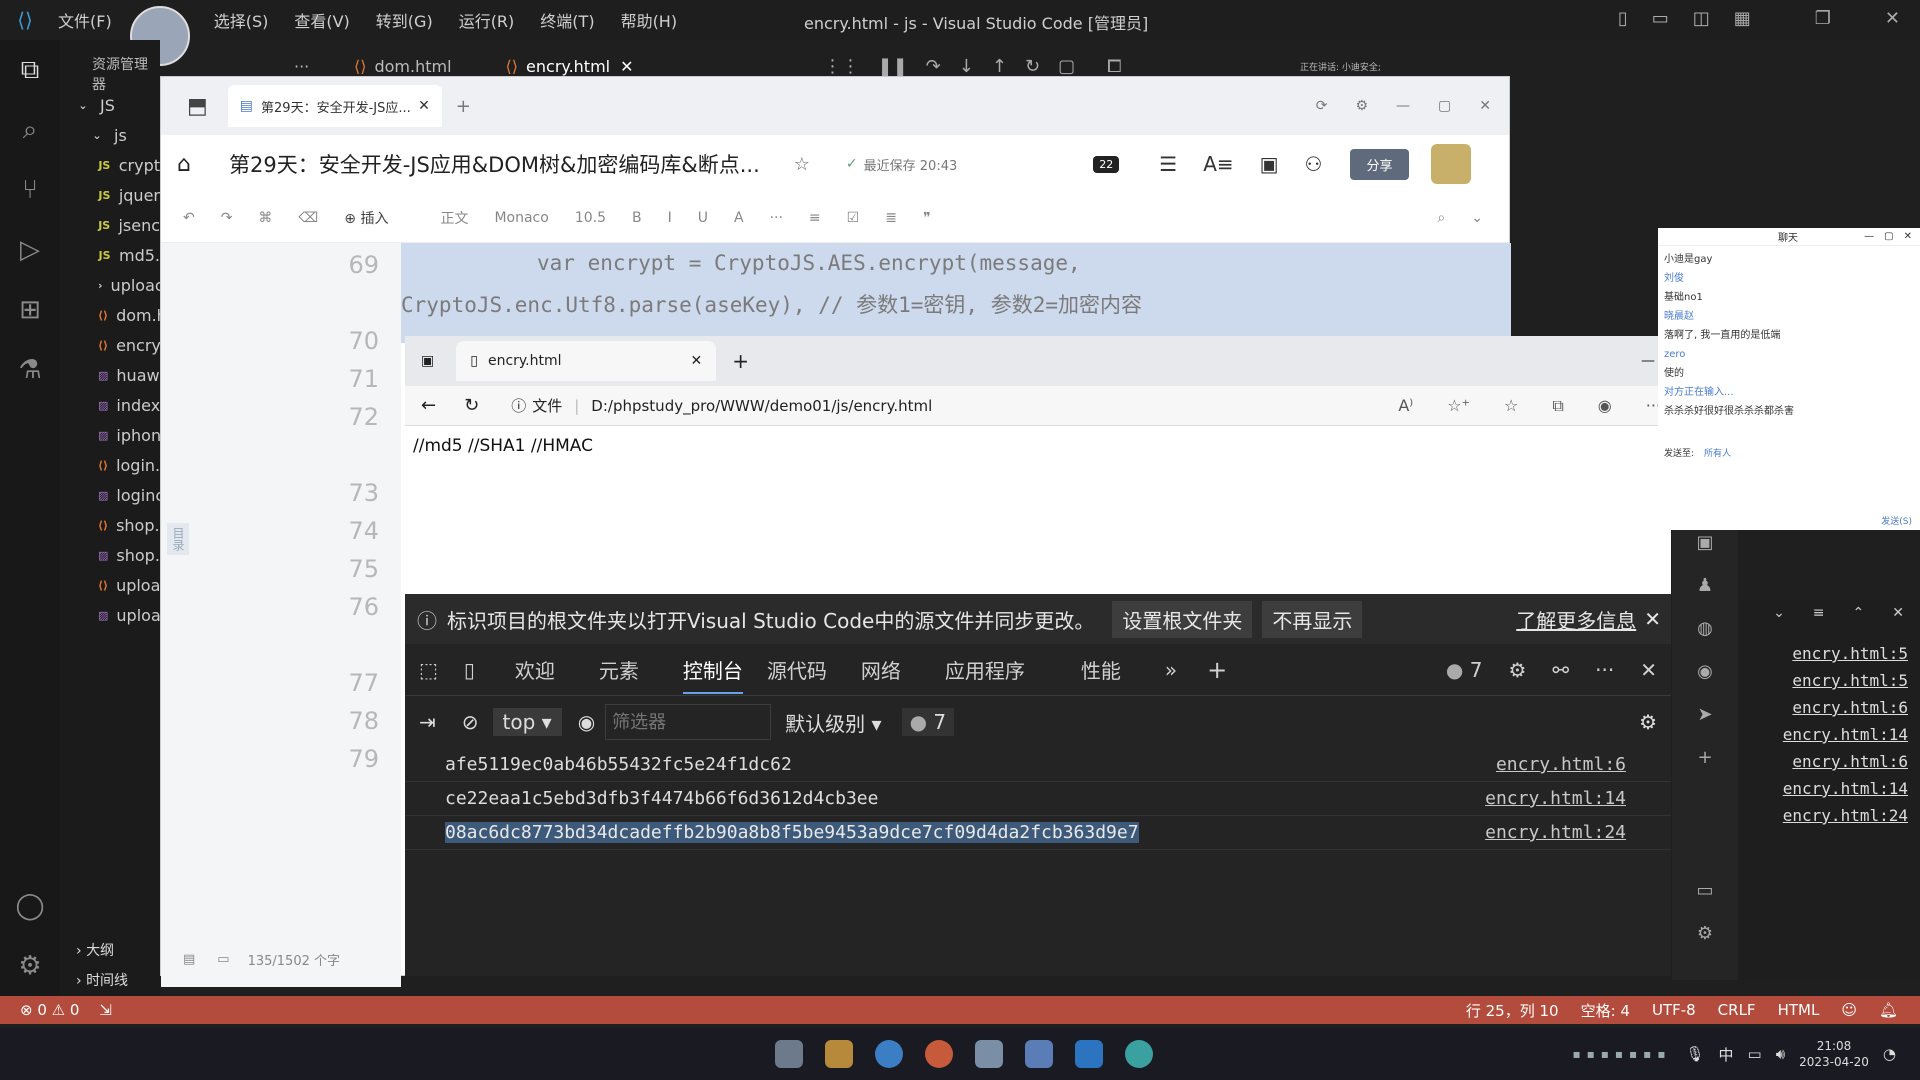  Describe the element at coordinates (527, 722) in the screenshot. I see `context-select: top ▾` at that location.